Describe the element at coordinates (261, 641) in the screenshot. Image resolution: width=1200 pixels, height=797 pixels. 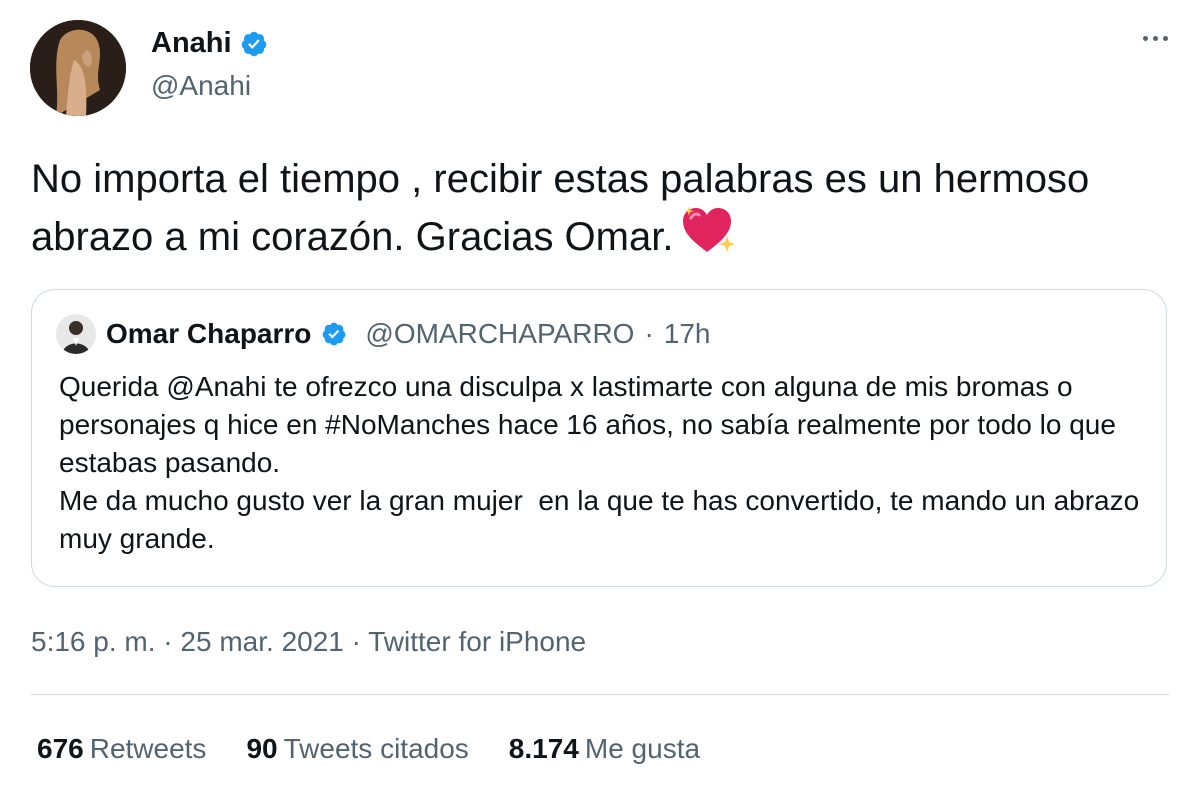
I see `tweet-date-link: 25 mar. 2021` at that location.